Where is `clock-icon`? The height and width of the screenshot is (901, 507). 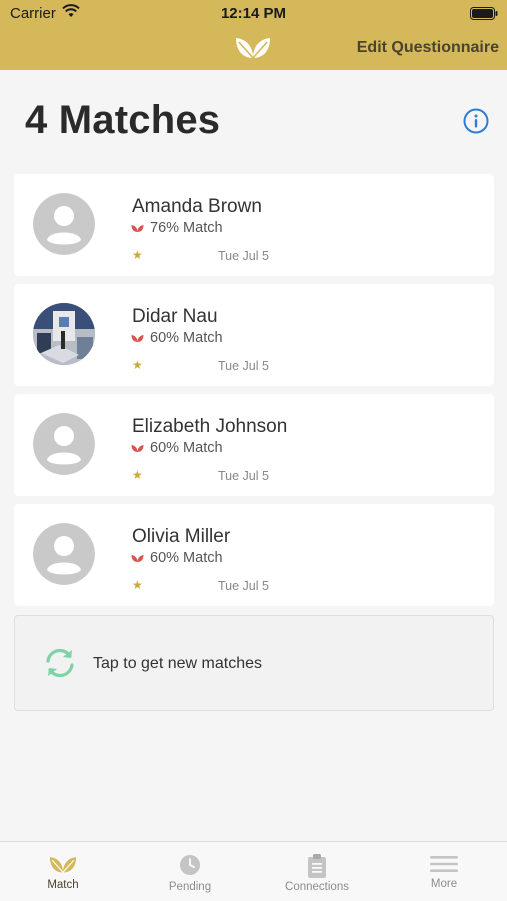 clock-icon is located at coordinates (190, 867).